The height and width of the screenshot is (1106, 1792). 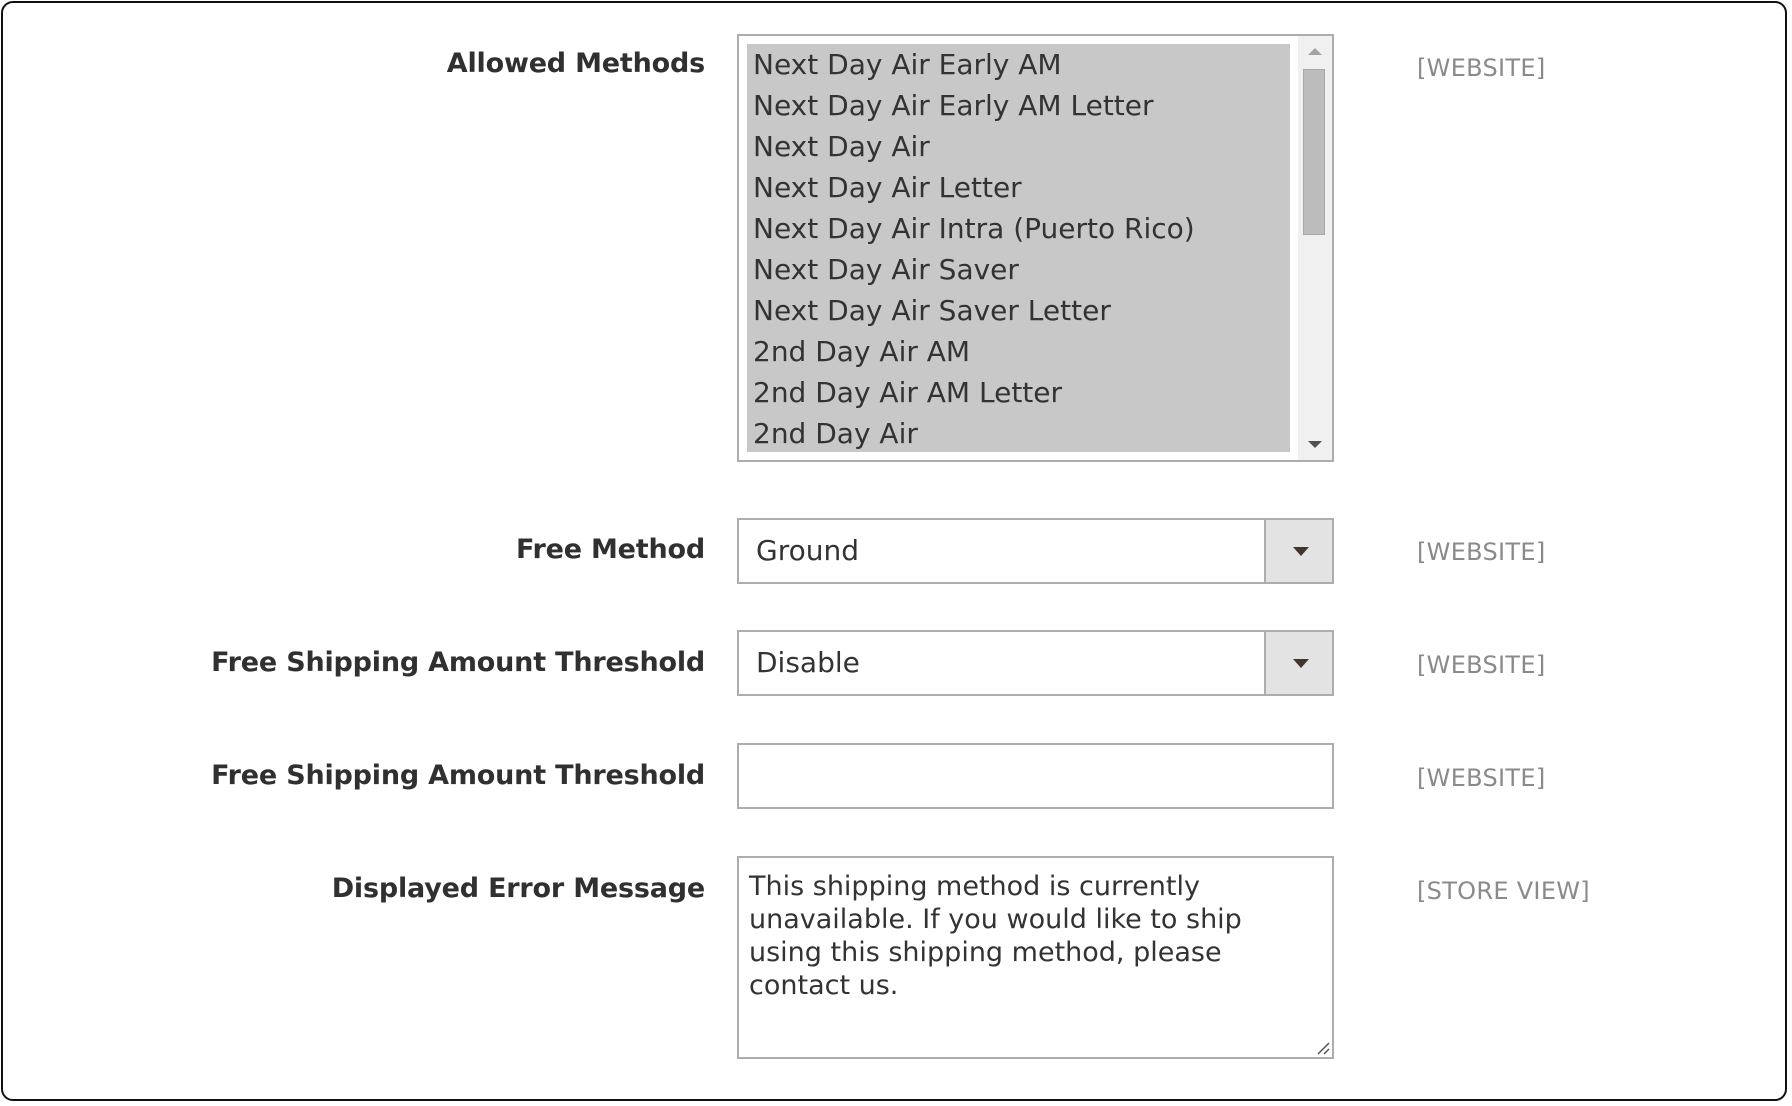 What do you see at coordinates (1481, 665) in the screenshot?
I see `free-shipping-enable-scope: [WEBSITE]` at bounding box center [1481, 665].